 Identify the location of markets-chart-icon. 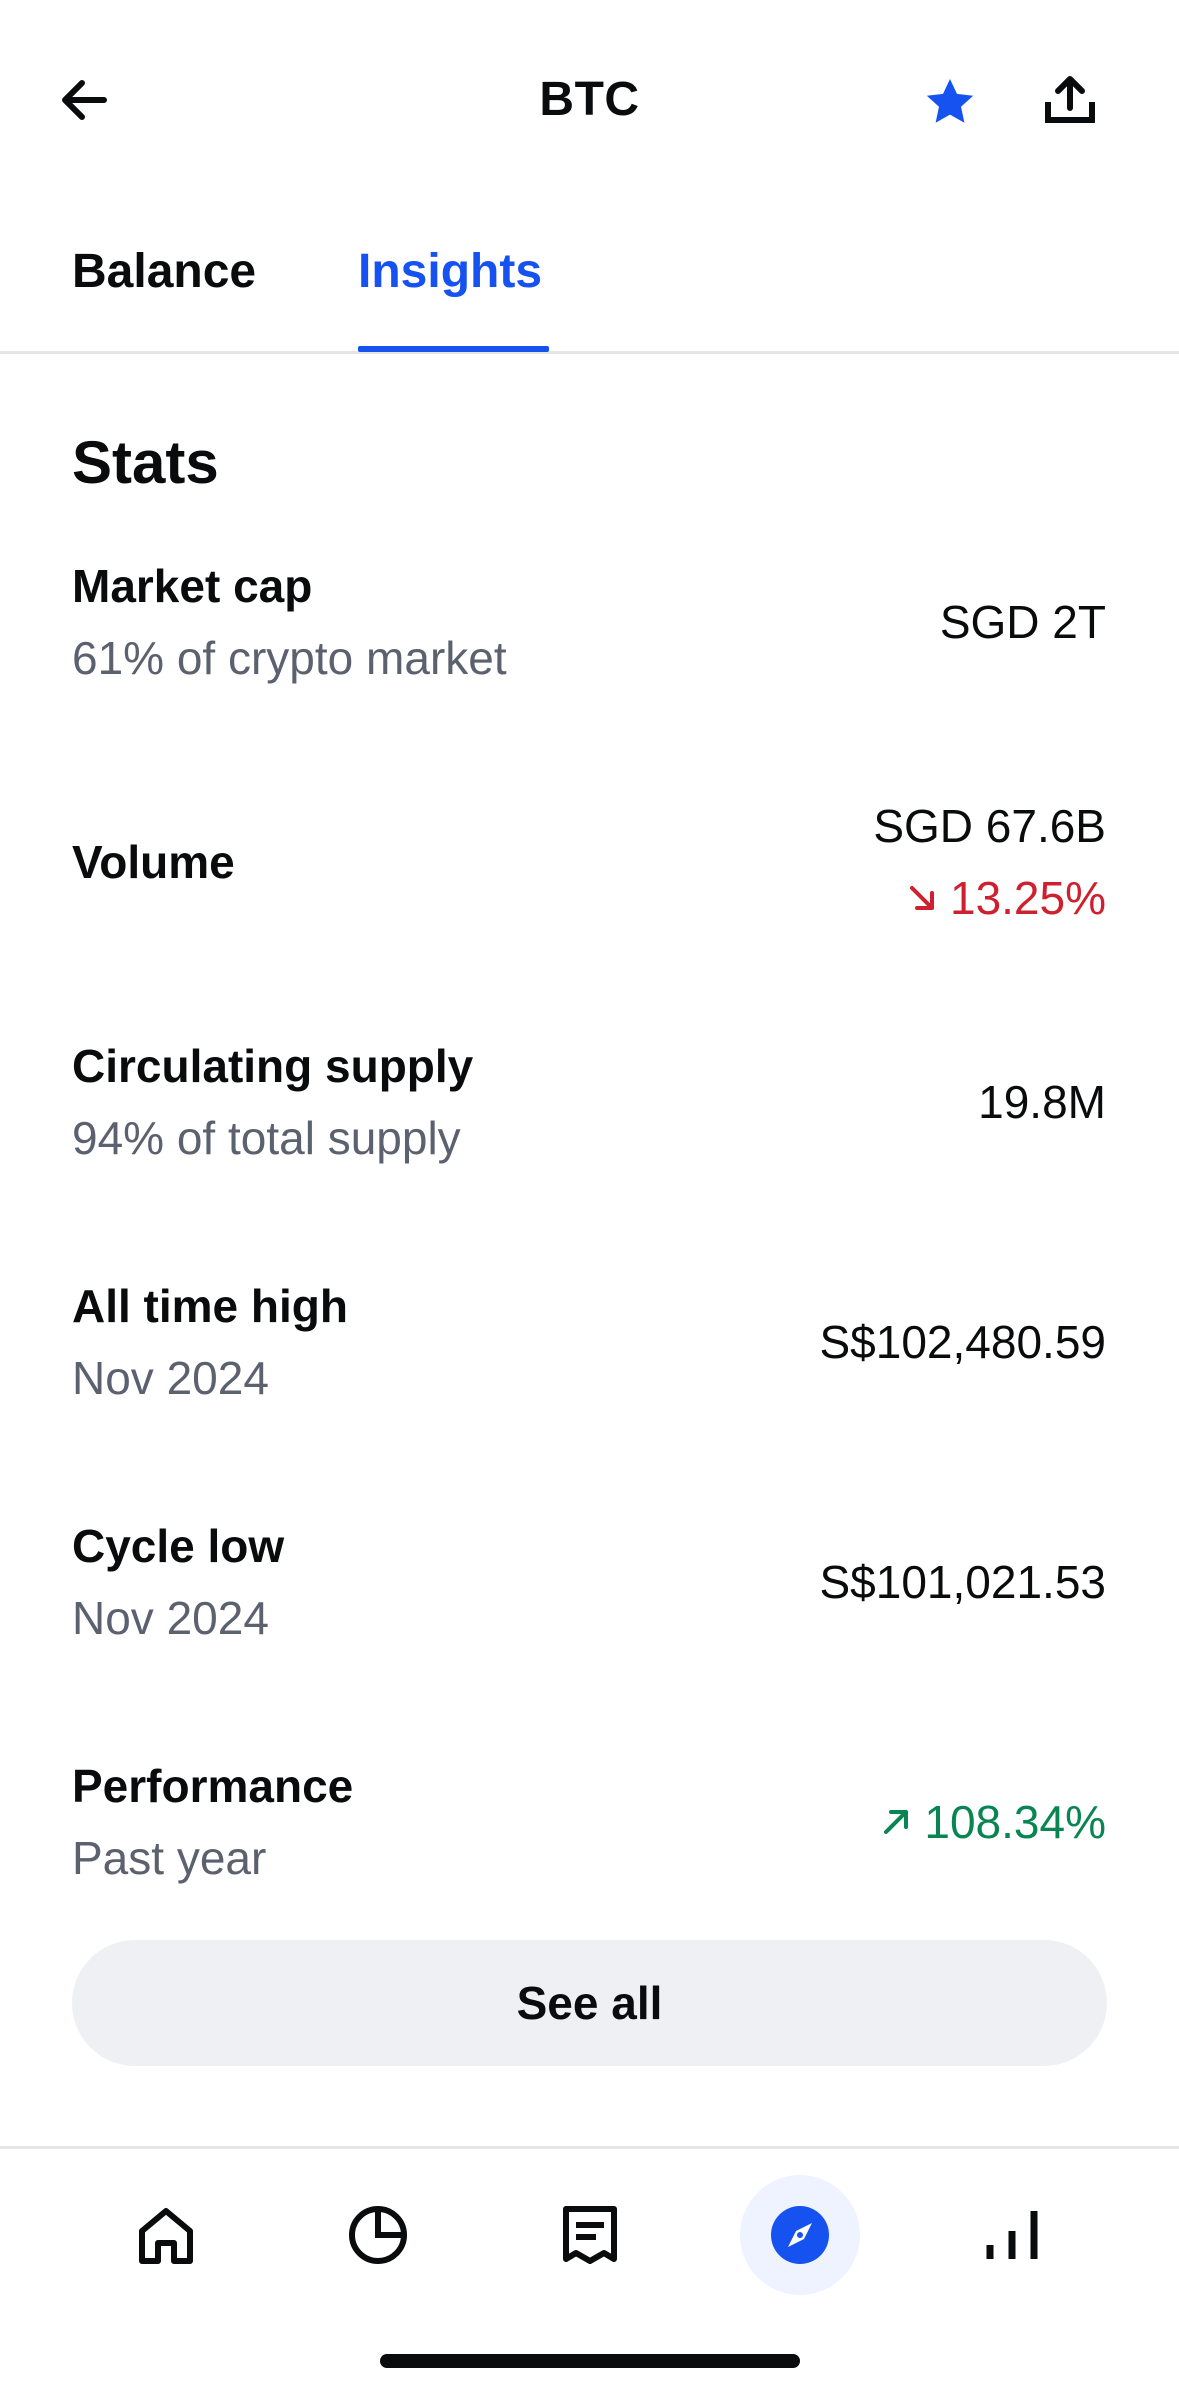
(1012, 2235).